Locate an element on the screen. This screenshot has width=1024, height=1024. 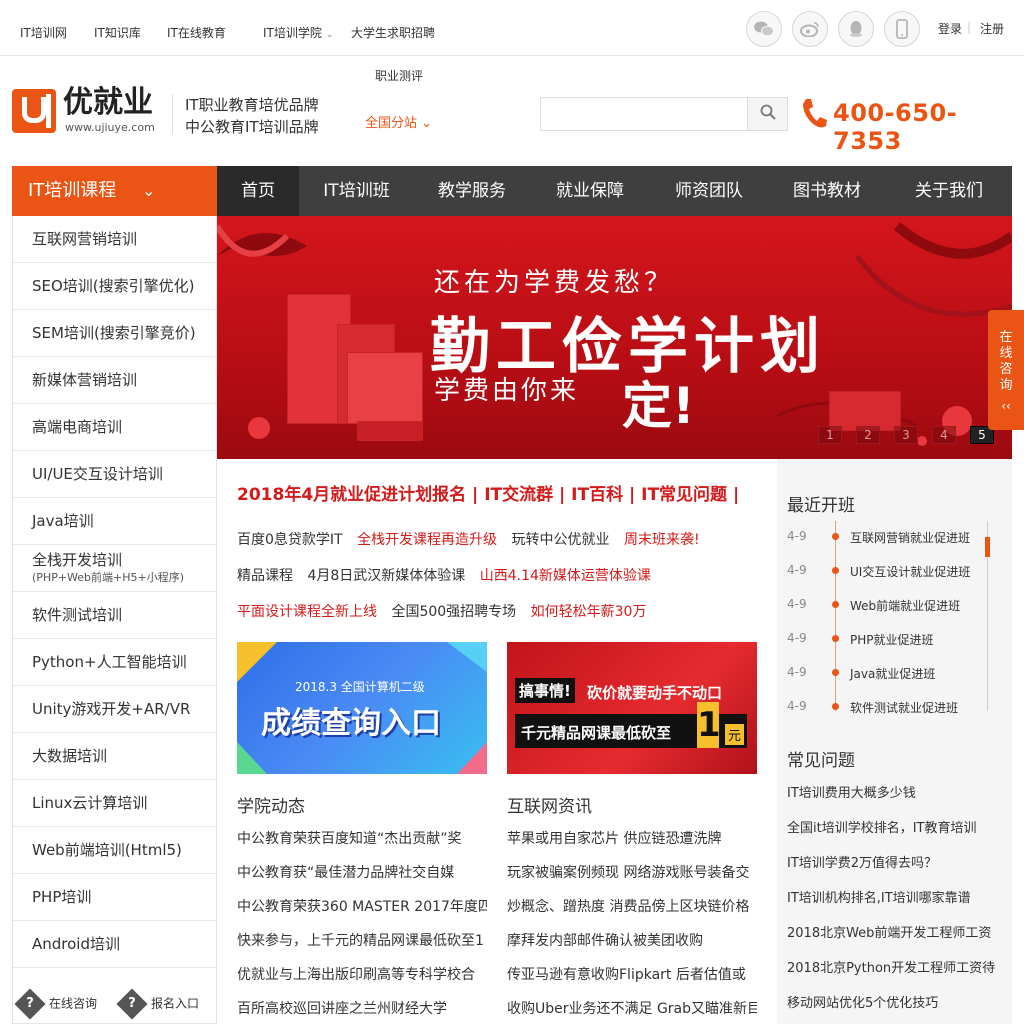
logo-text: 优就业 is located at coordinates (108, 103).